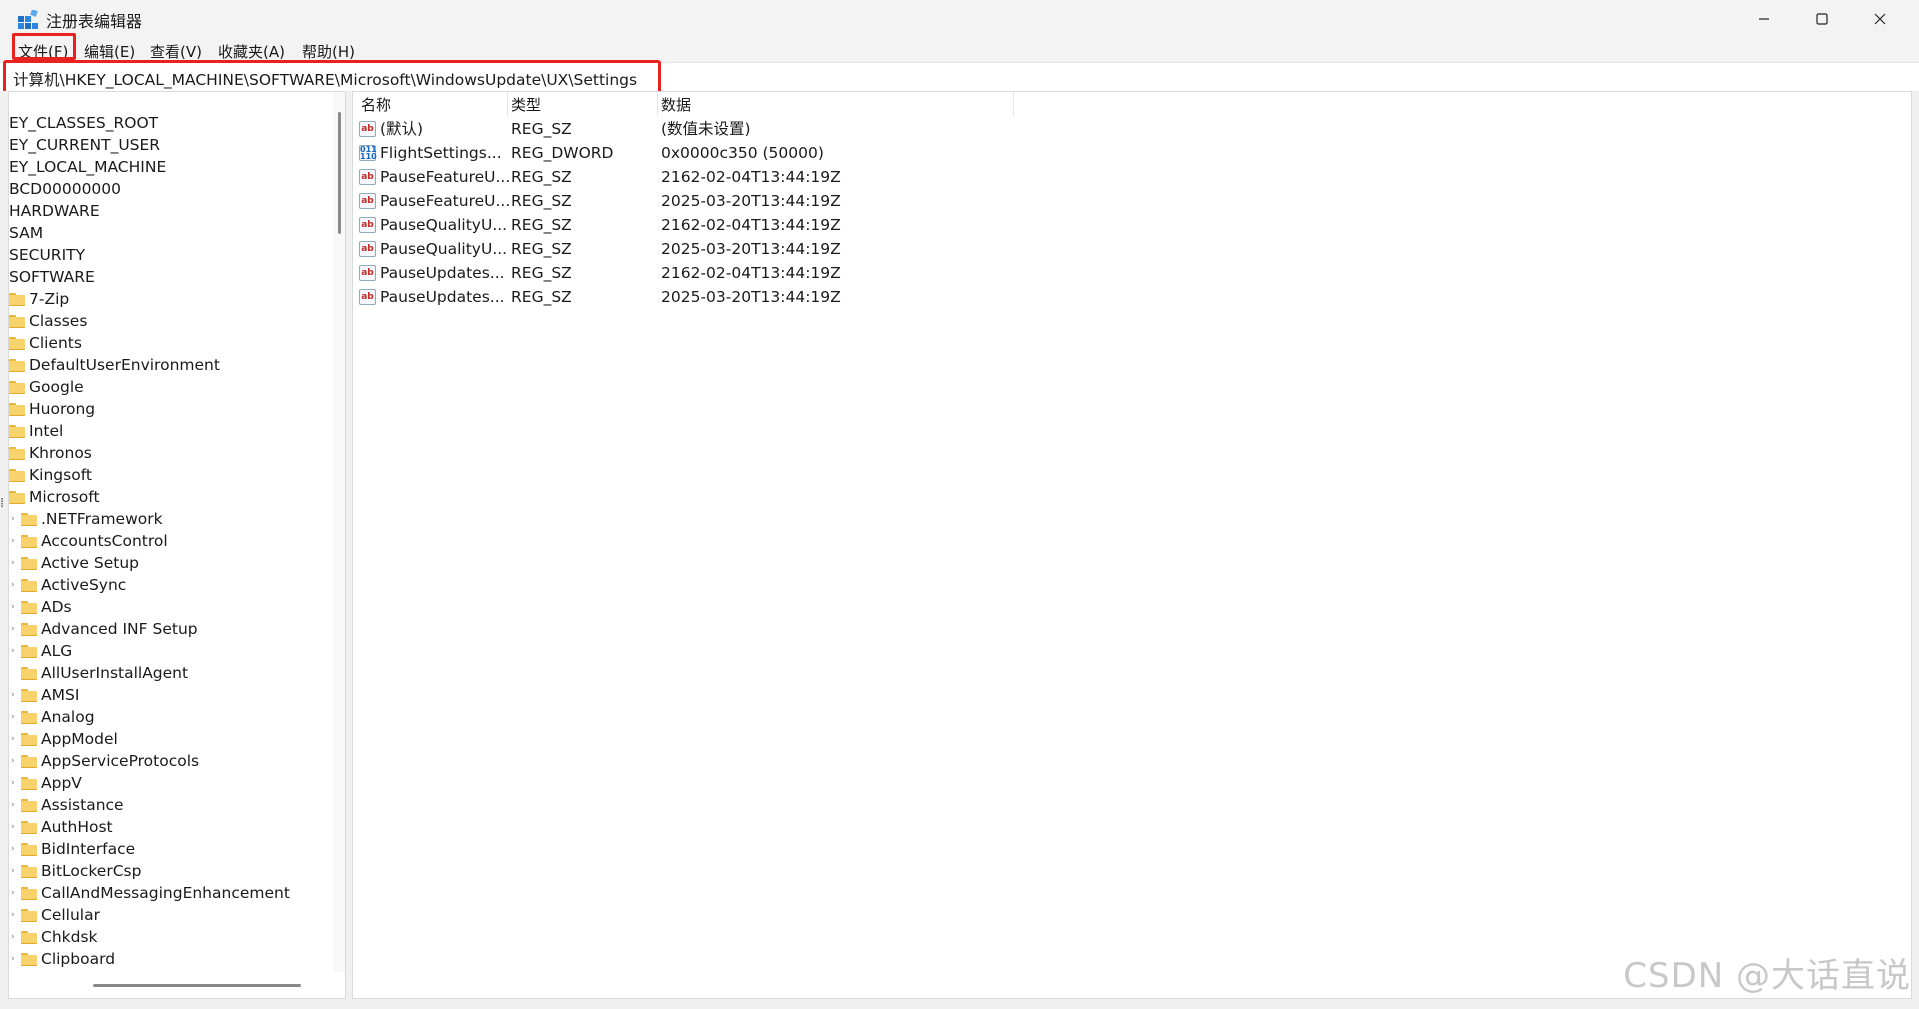  What do you see at coordinates (46, 387) in the screenshot?
I see `tree-item: Google` at bounding box center [46, 387].